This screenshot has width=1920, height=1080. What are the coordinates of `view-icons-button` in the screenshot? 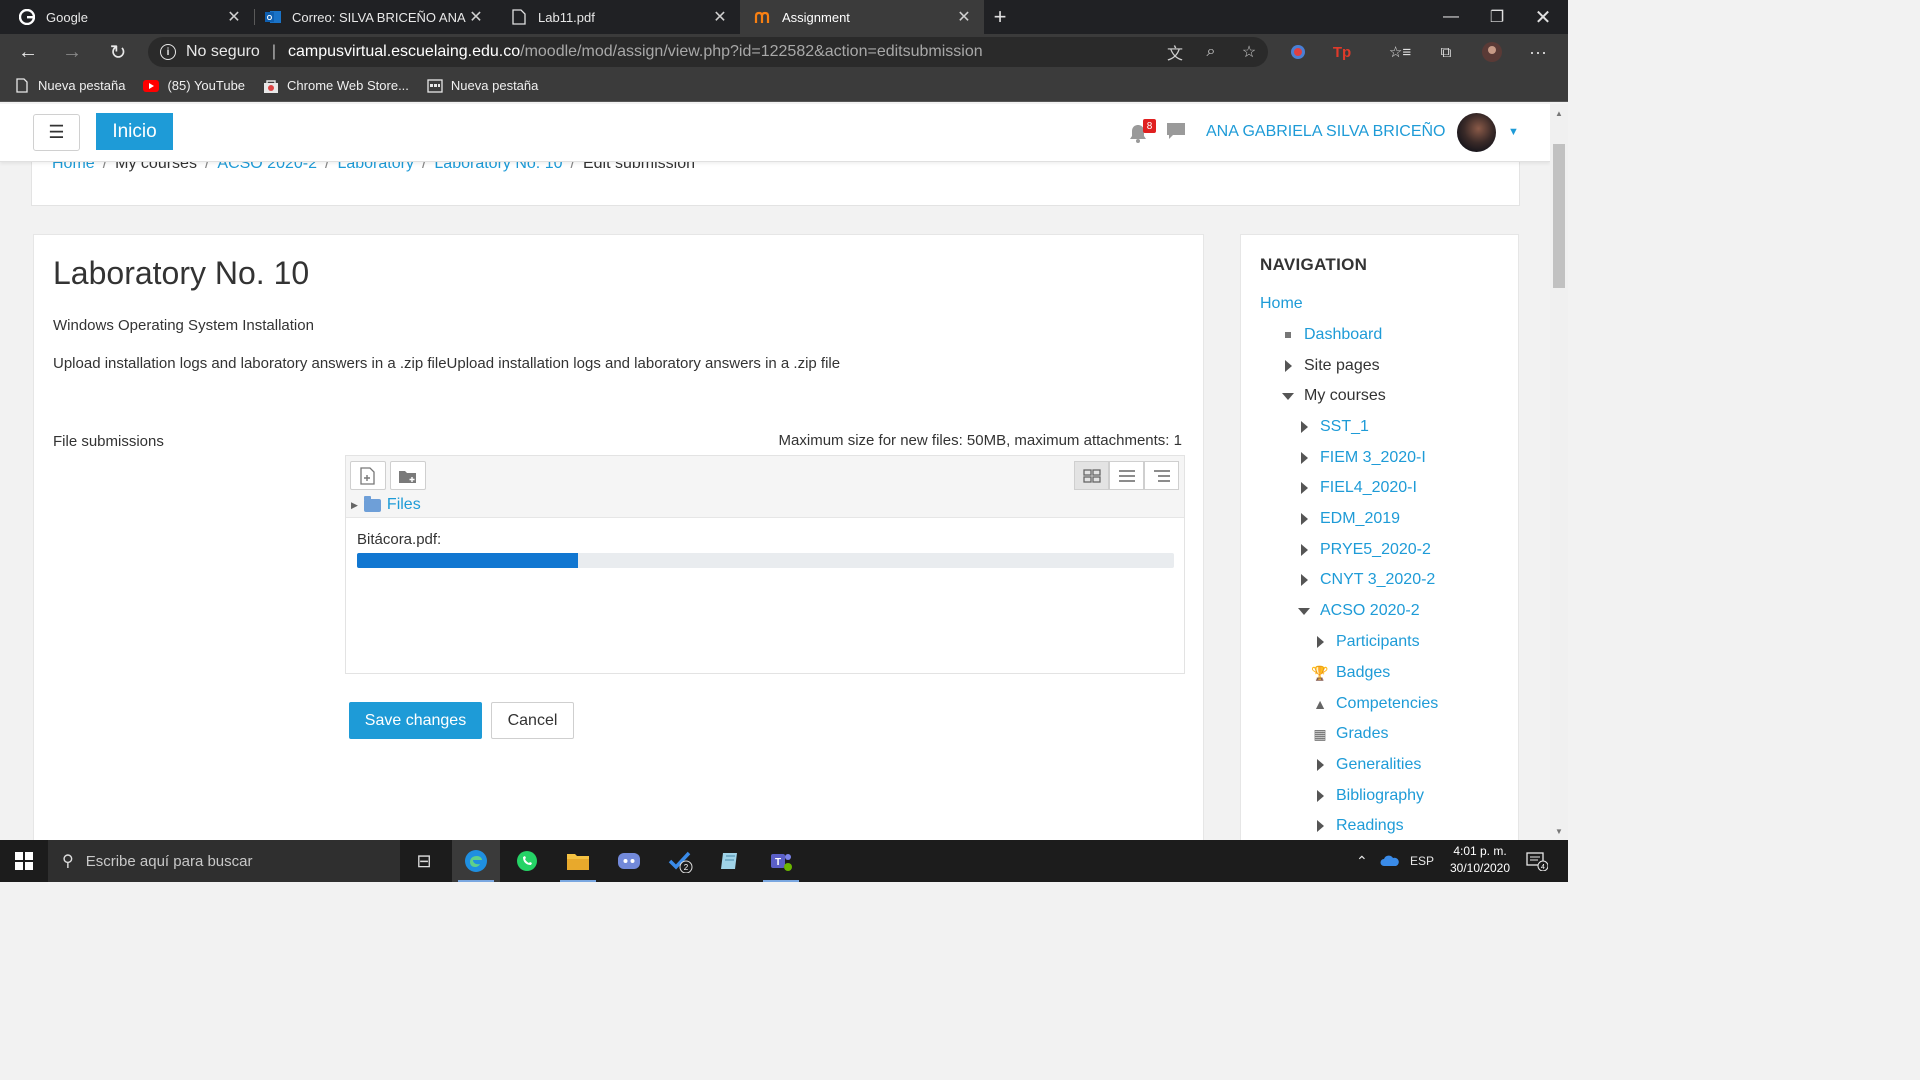 It's located at (1091, 475).